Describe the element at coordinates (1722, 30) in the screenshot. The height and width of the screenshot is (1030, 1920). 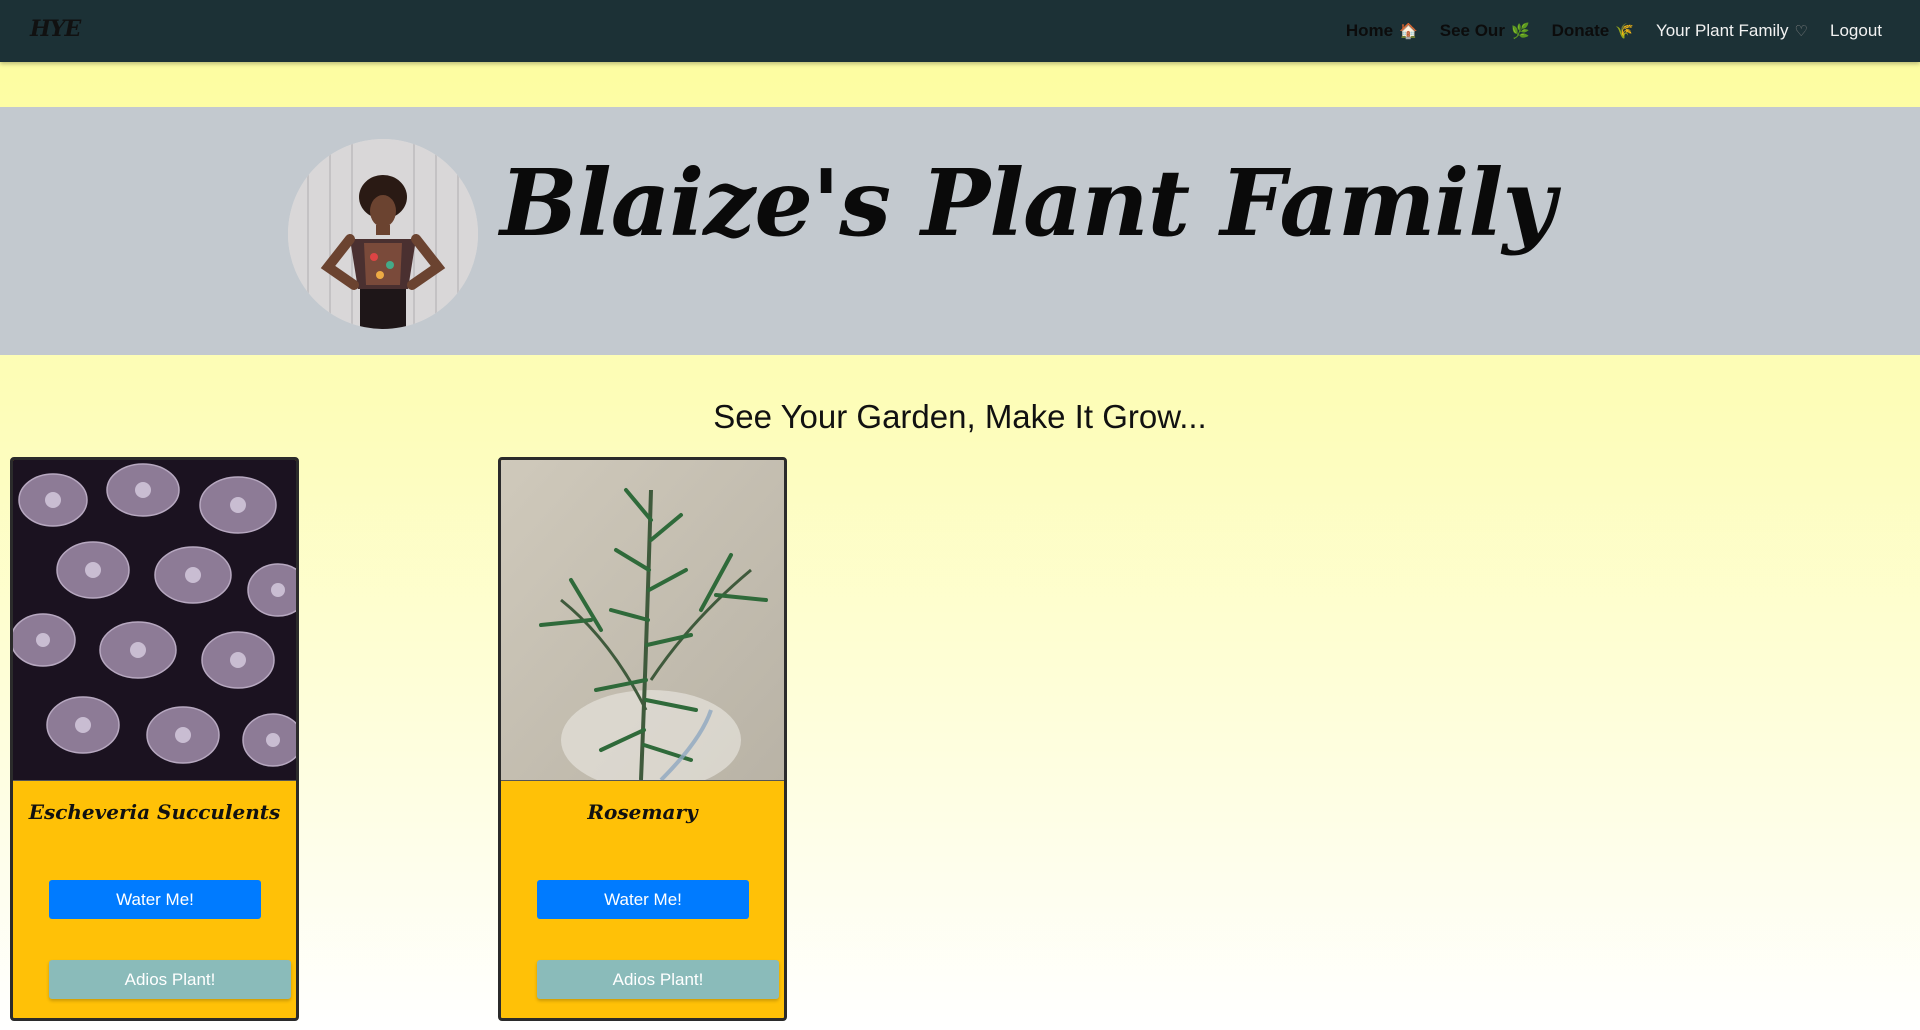
I see `nav-plant-family-label: Your Plant Family` at that location.